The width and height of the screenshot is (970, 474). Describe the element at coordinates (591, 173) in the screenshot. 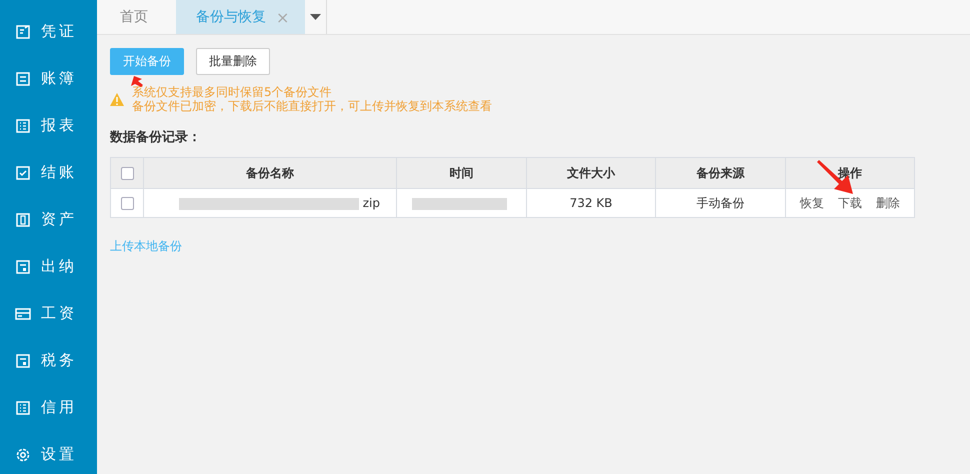

I see `column-header: 文件大小` at that location.